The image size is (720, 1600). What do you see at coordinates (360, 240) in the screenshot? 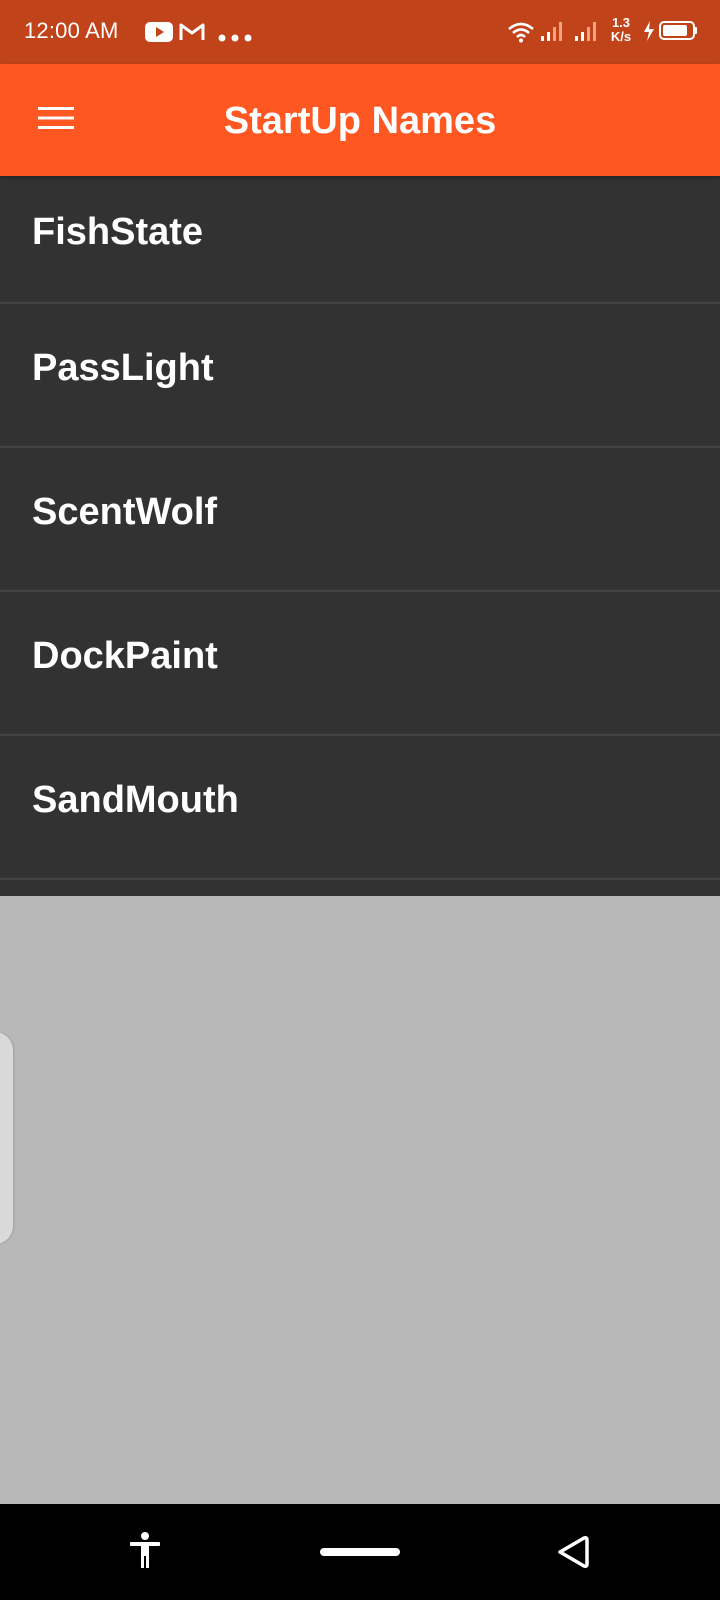
I see `list-item: FishState` at bounding box center [360, 240].